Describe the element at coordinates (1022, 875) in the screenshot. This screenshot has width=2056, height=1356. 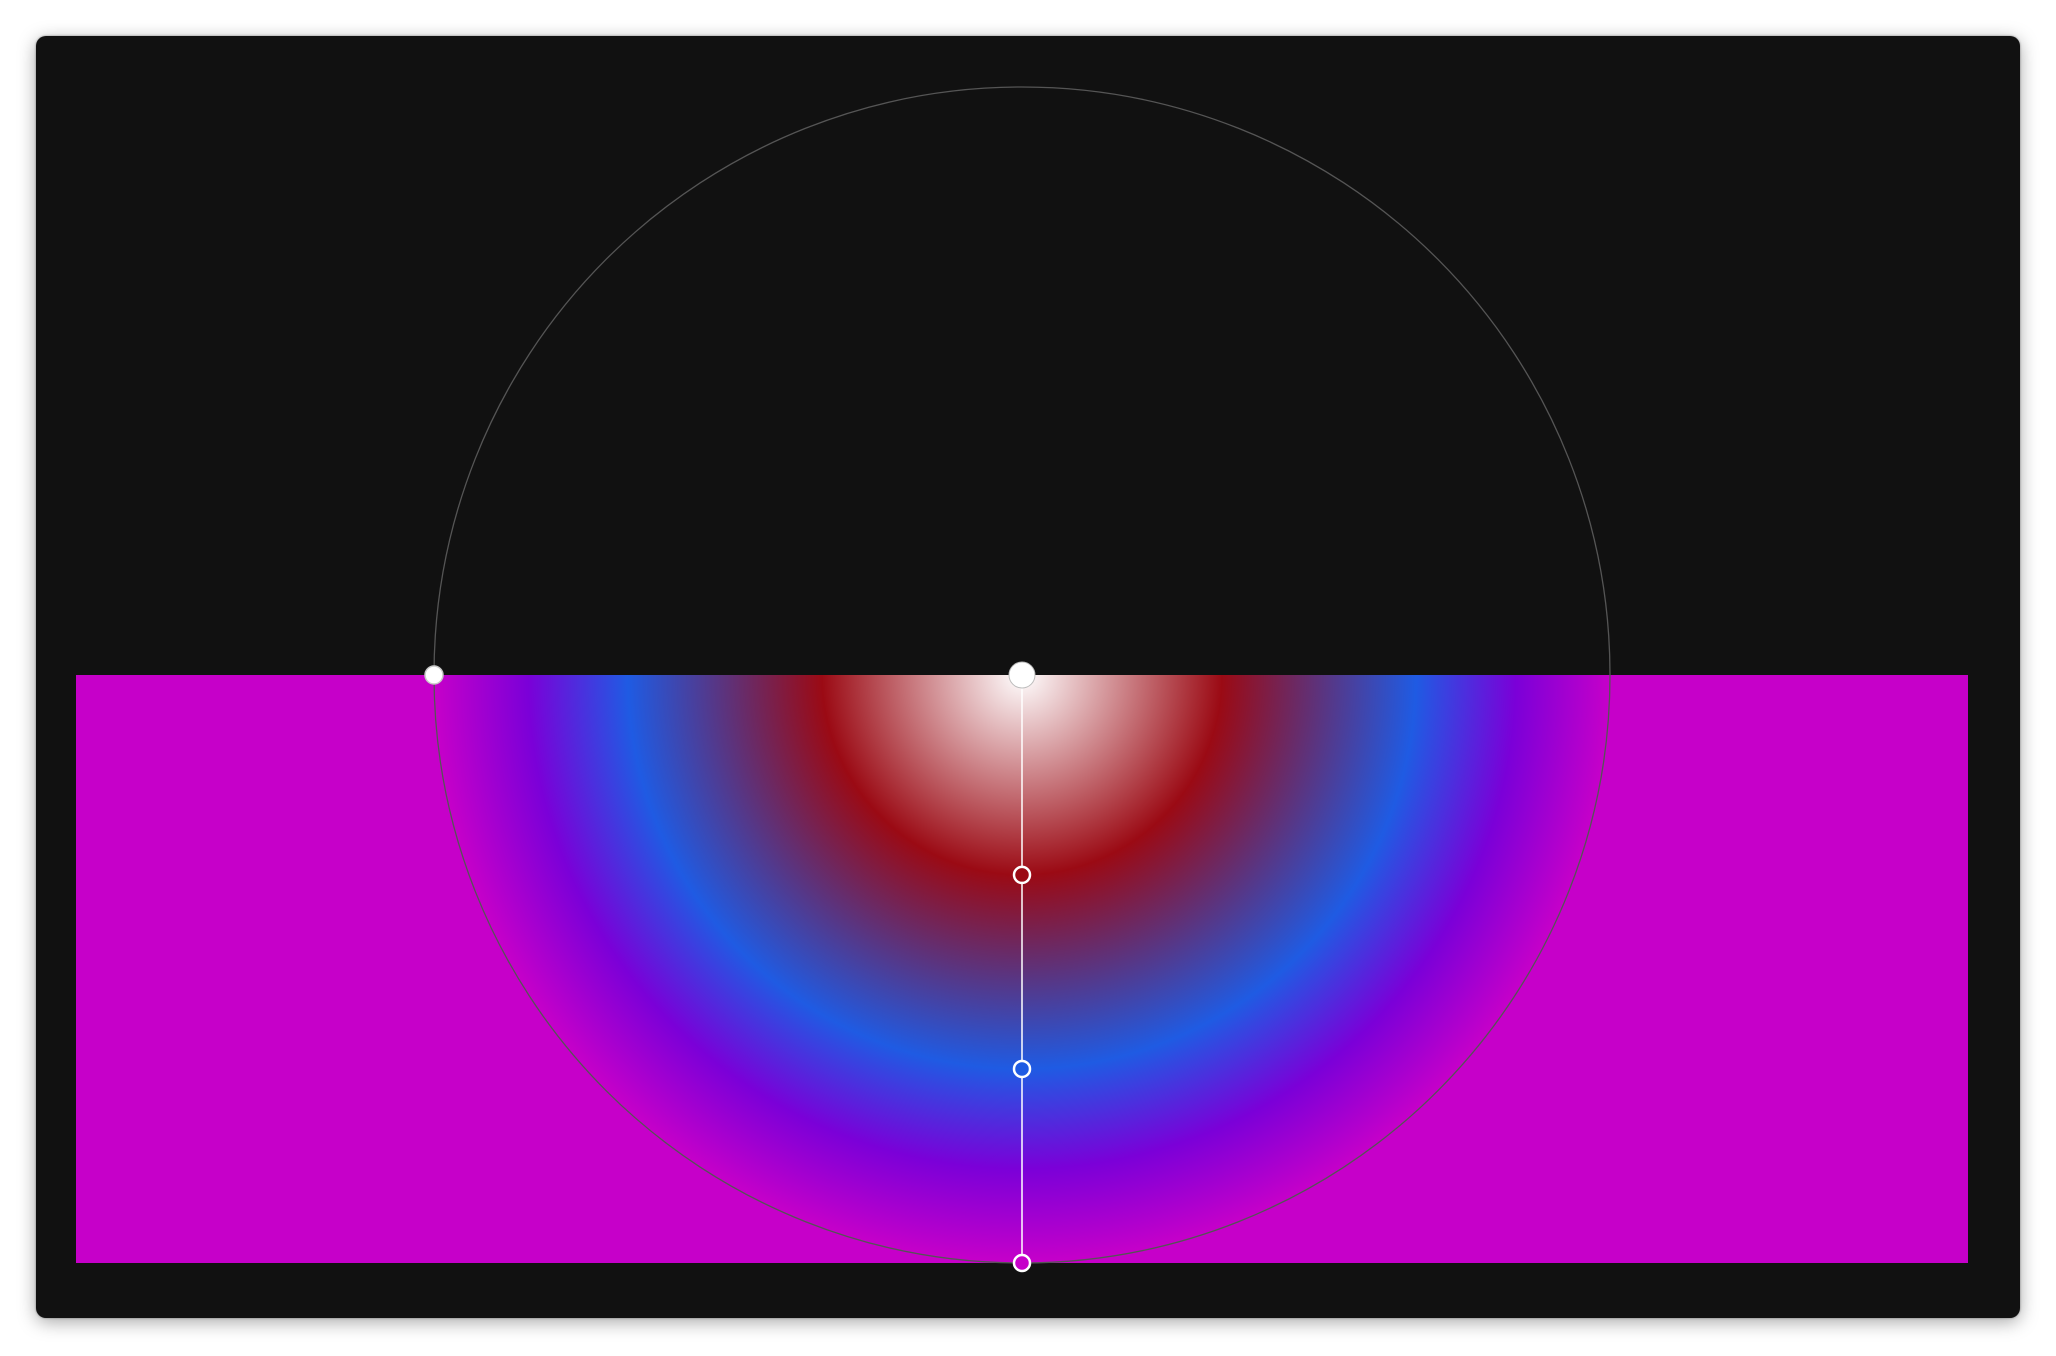
I see `stop-handle-red` at that location.